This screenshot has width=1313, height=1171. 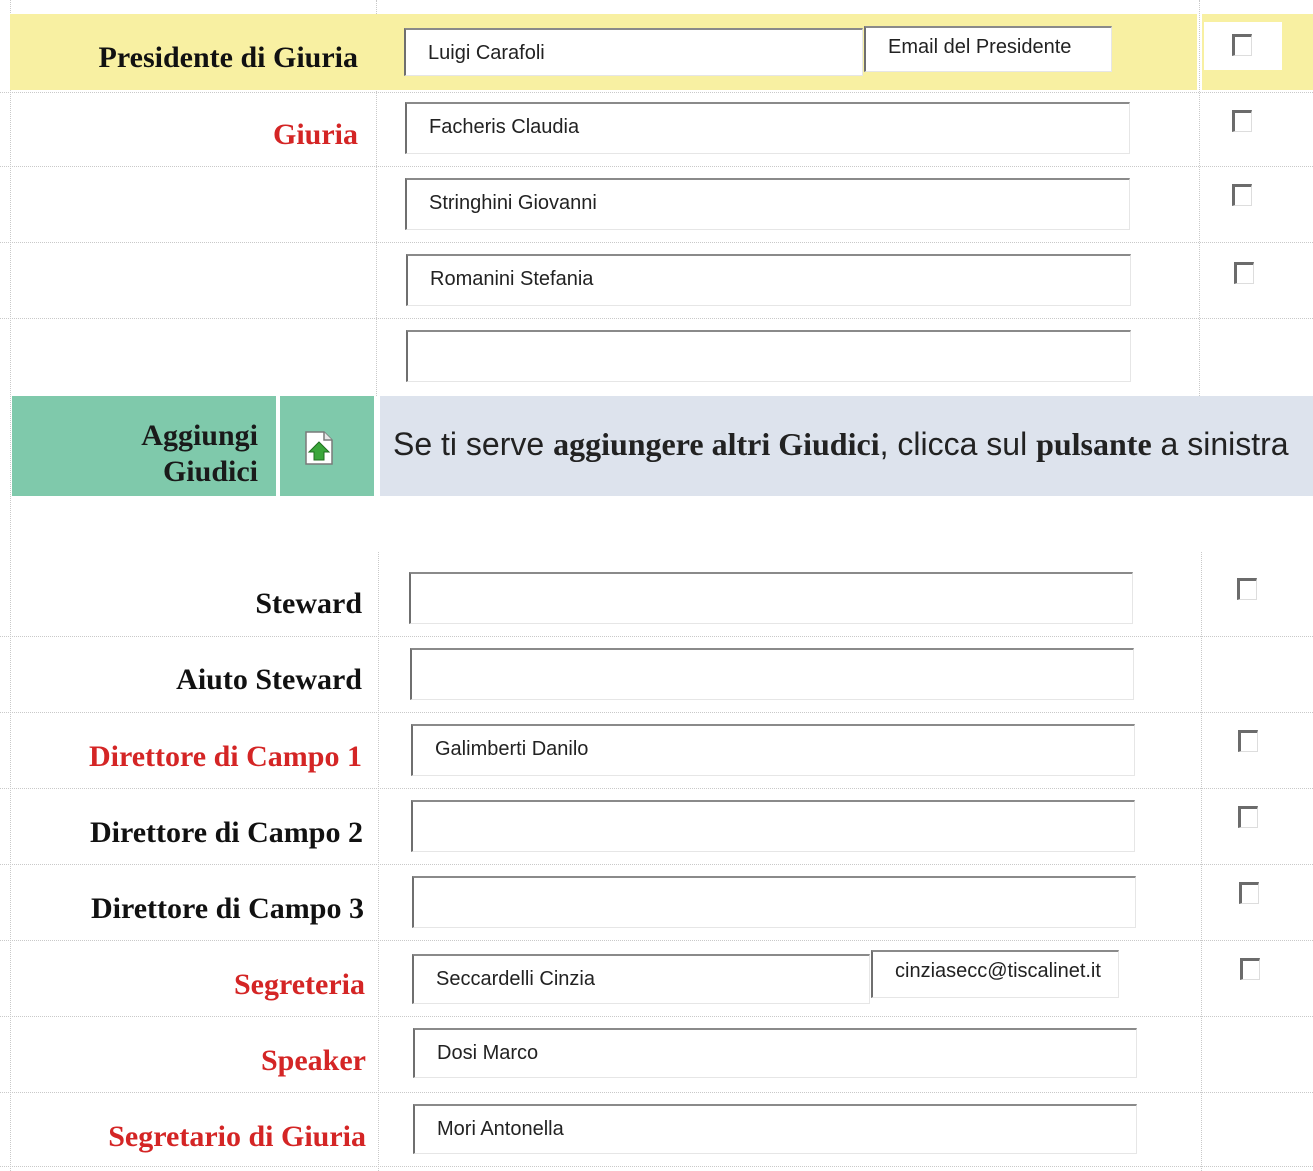 What do you see at coordinates (988, 49) in the screenshot?
I see `presidente-email-field: Email del Presidente` at bounding box center [988, 49].